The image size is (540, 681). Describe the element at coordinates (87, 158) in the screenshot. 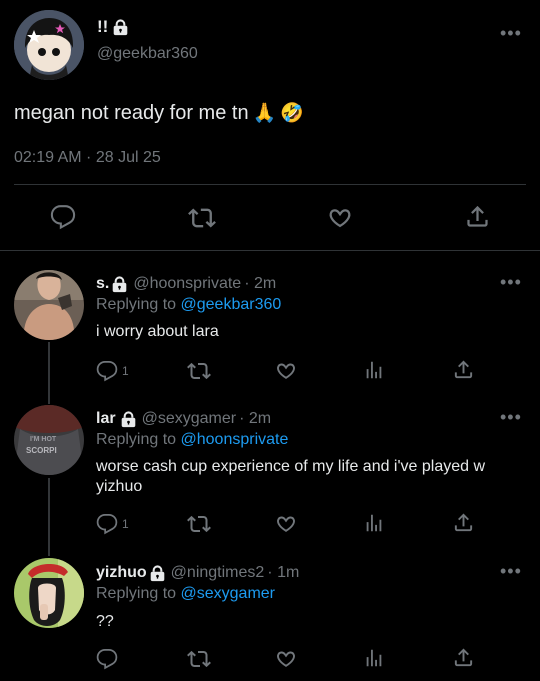

I see `timestamp: 02:19 AM · 28 Jul 25` at that location.